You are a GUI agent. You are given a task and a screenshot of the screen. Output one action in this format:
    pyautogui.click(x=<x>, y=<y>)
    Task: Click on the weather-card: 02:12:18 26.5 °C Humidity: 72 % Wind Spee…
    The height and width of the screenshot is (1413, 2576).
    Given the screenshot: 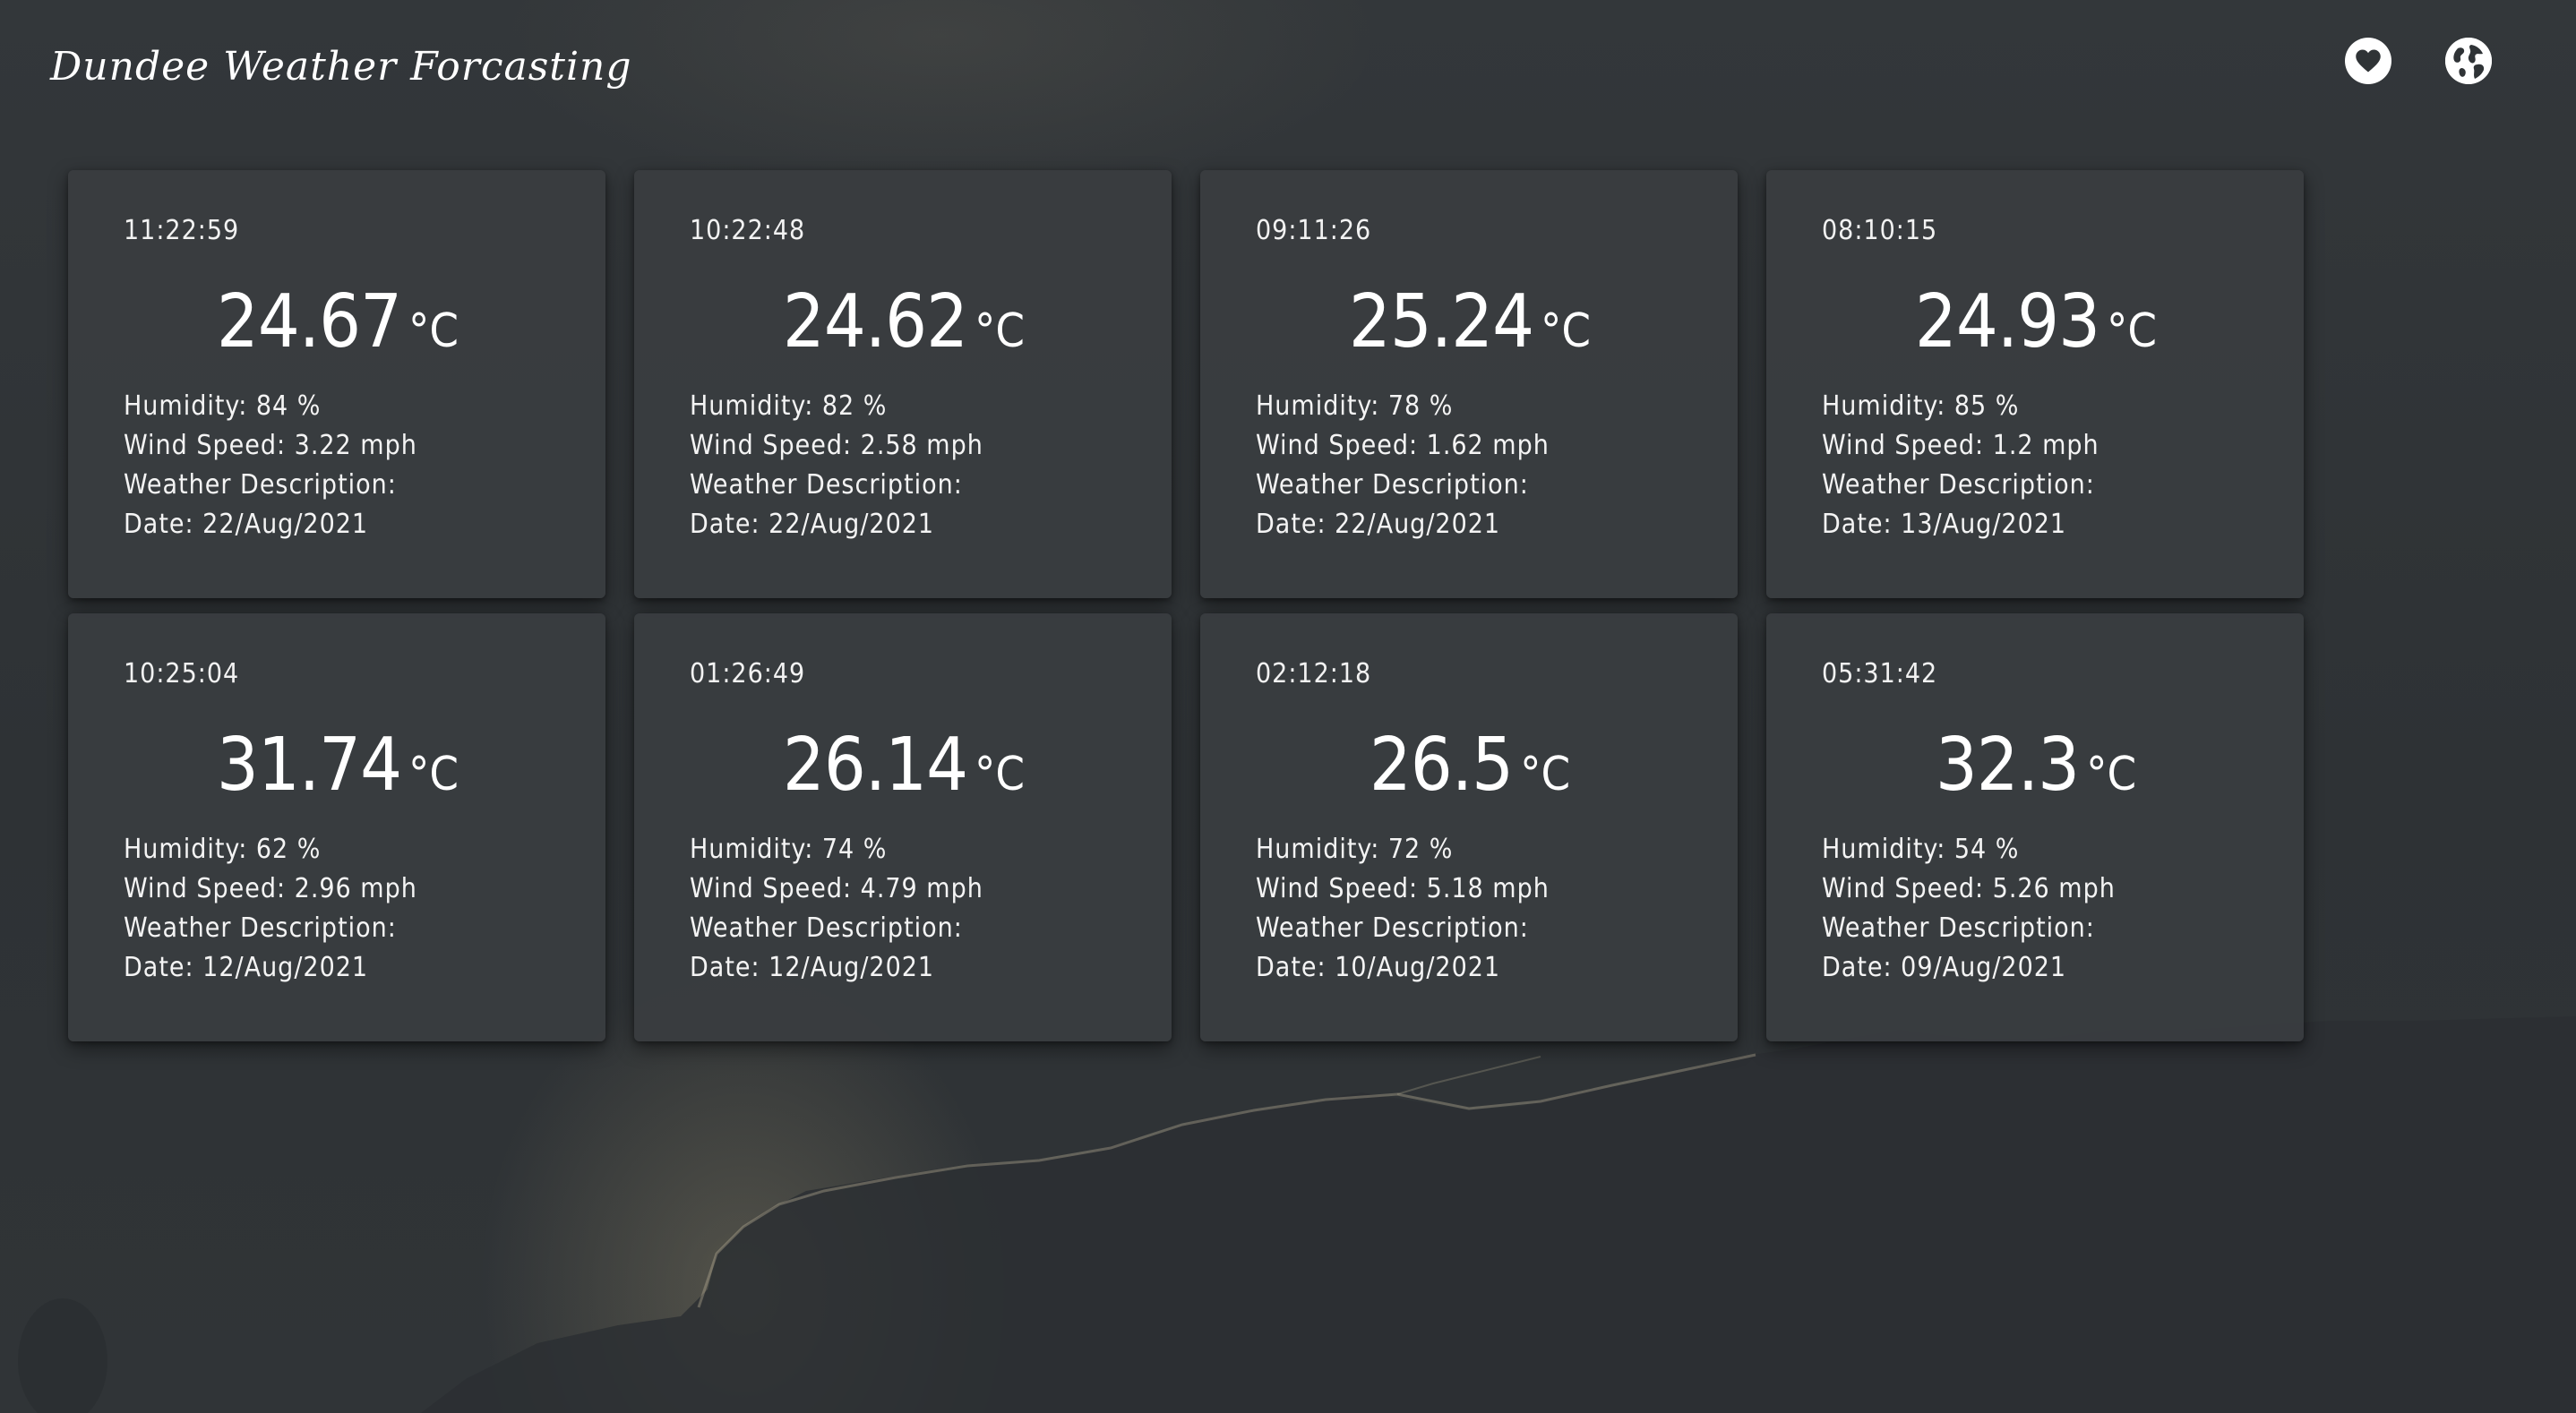 What is the action you would take?
    pyautogui.click(x=1469, y=827)
    